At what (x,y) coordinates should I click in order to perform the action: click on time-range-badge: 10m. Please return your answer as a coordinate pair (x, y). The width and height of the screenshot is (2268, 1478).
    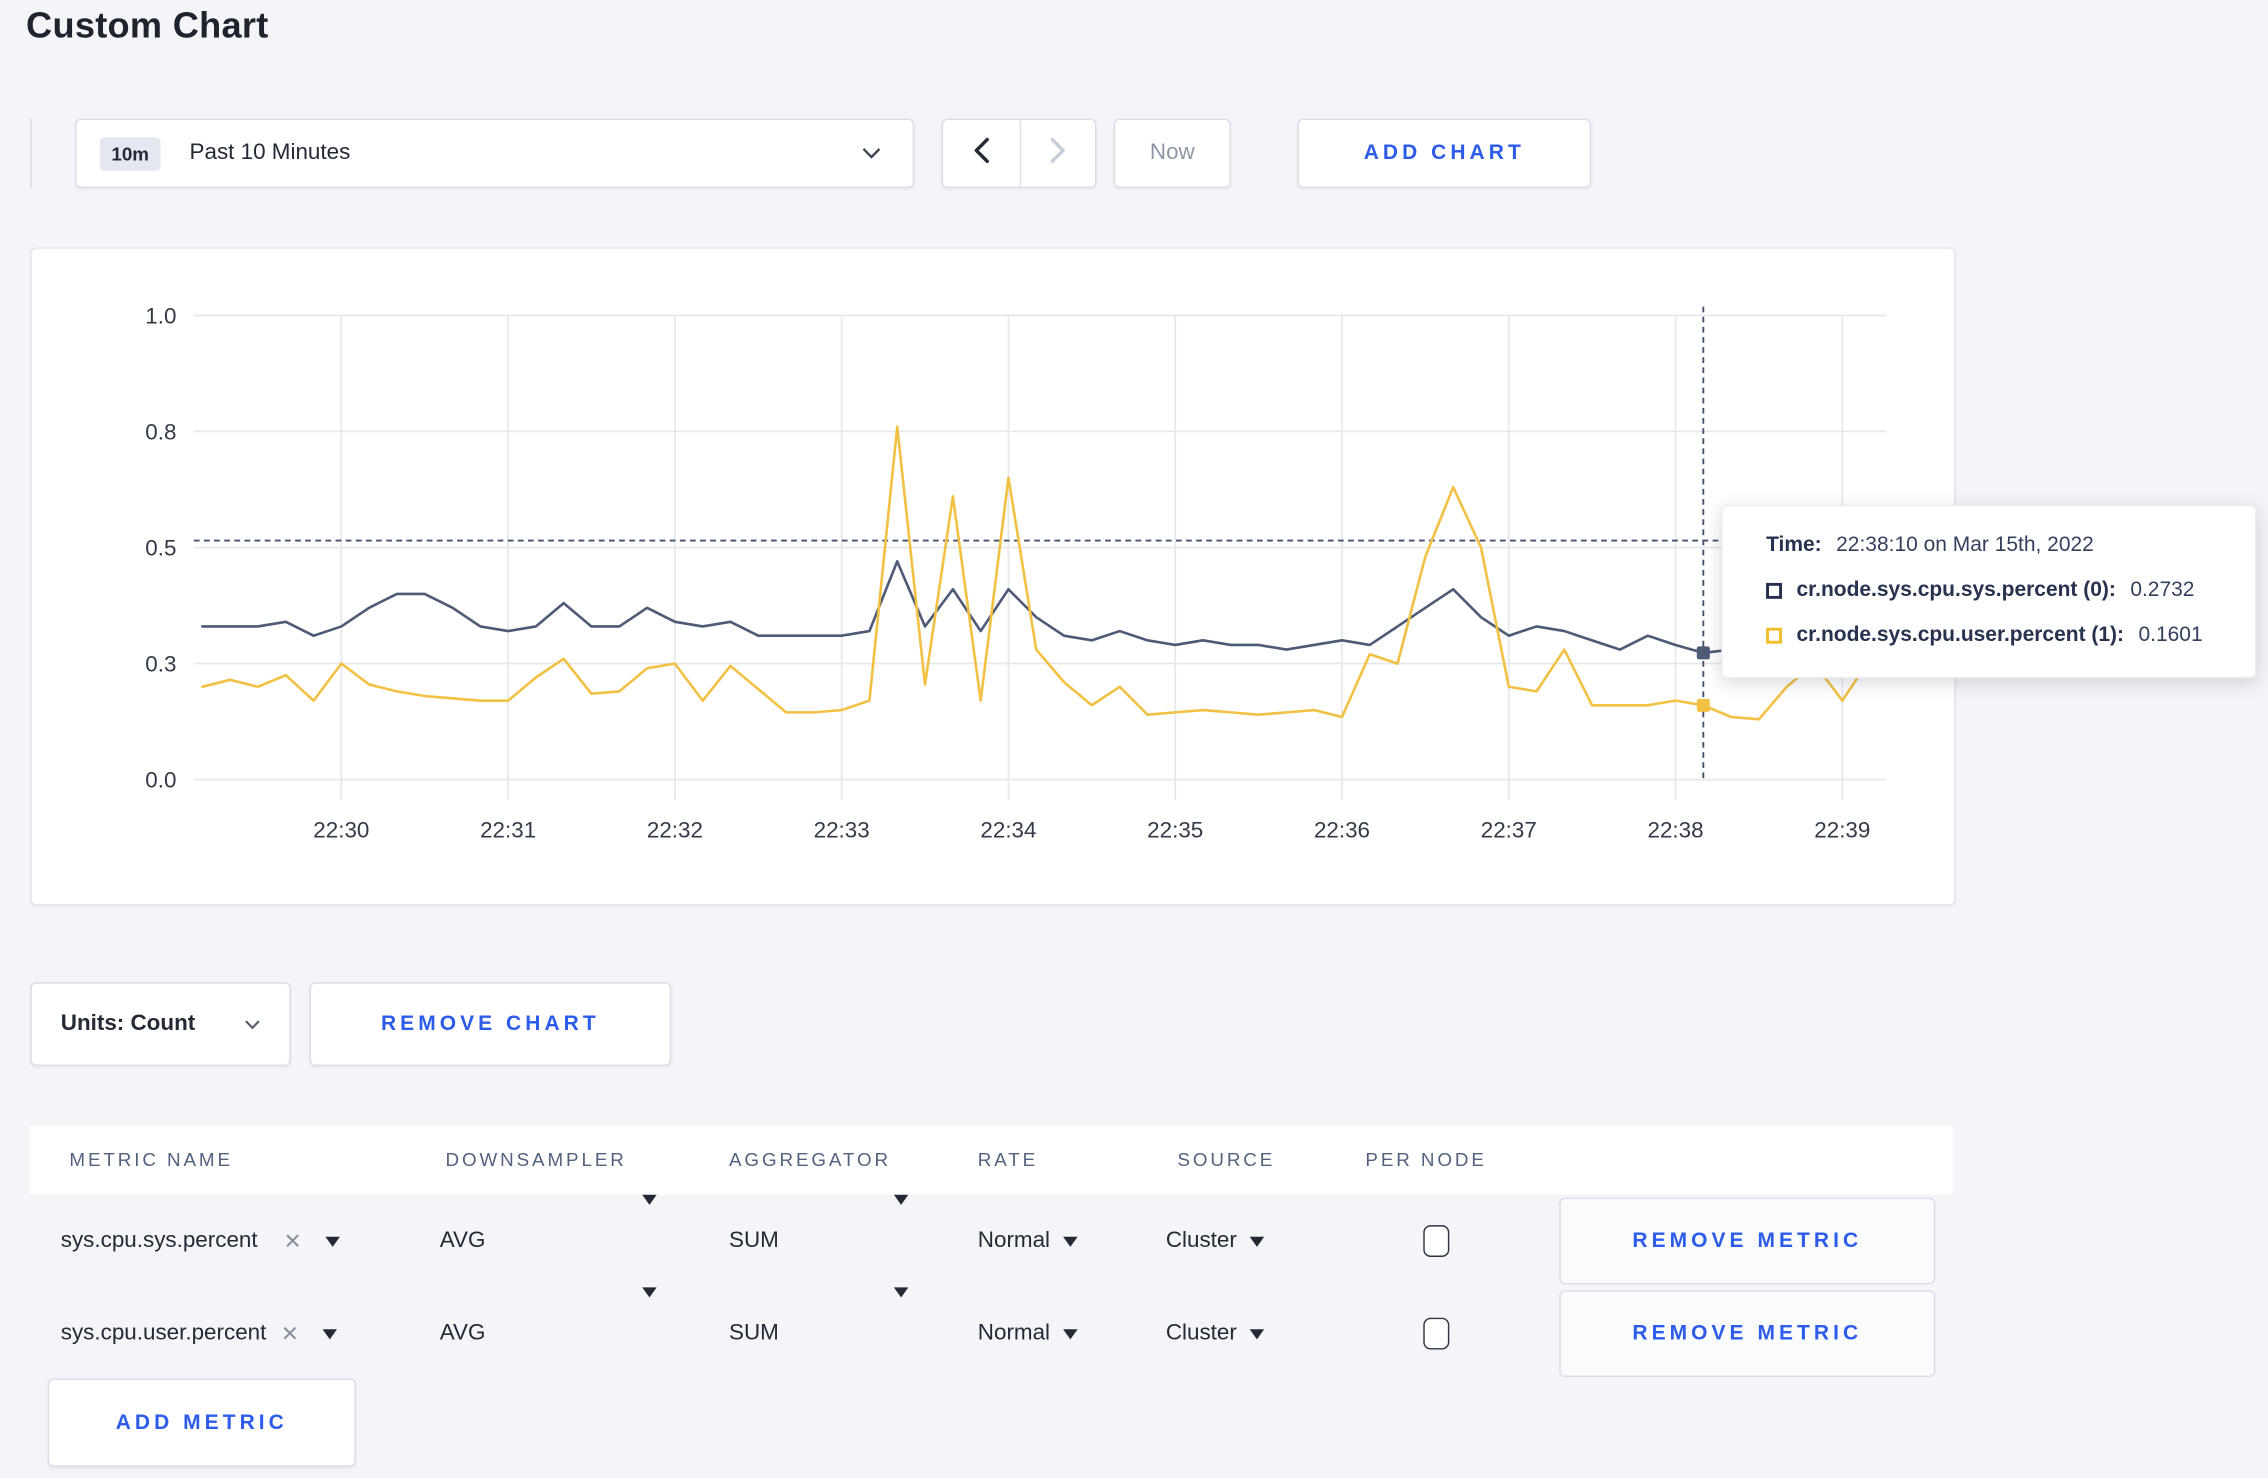
    Looking at the image, I should click on (130, 153).